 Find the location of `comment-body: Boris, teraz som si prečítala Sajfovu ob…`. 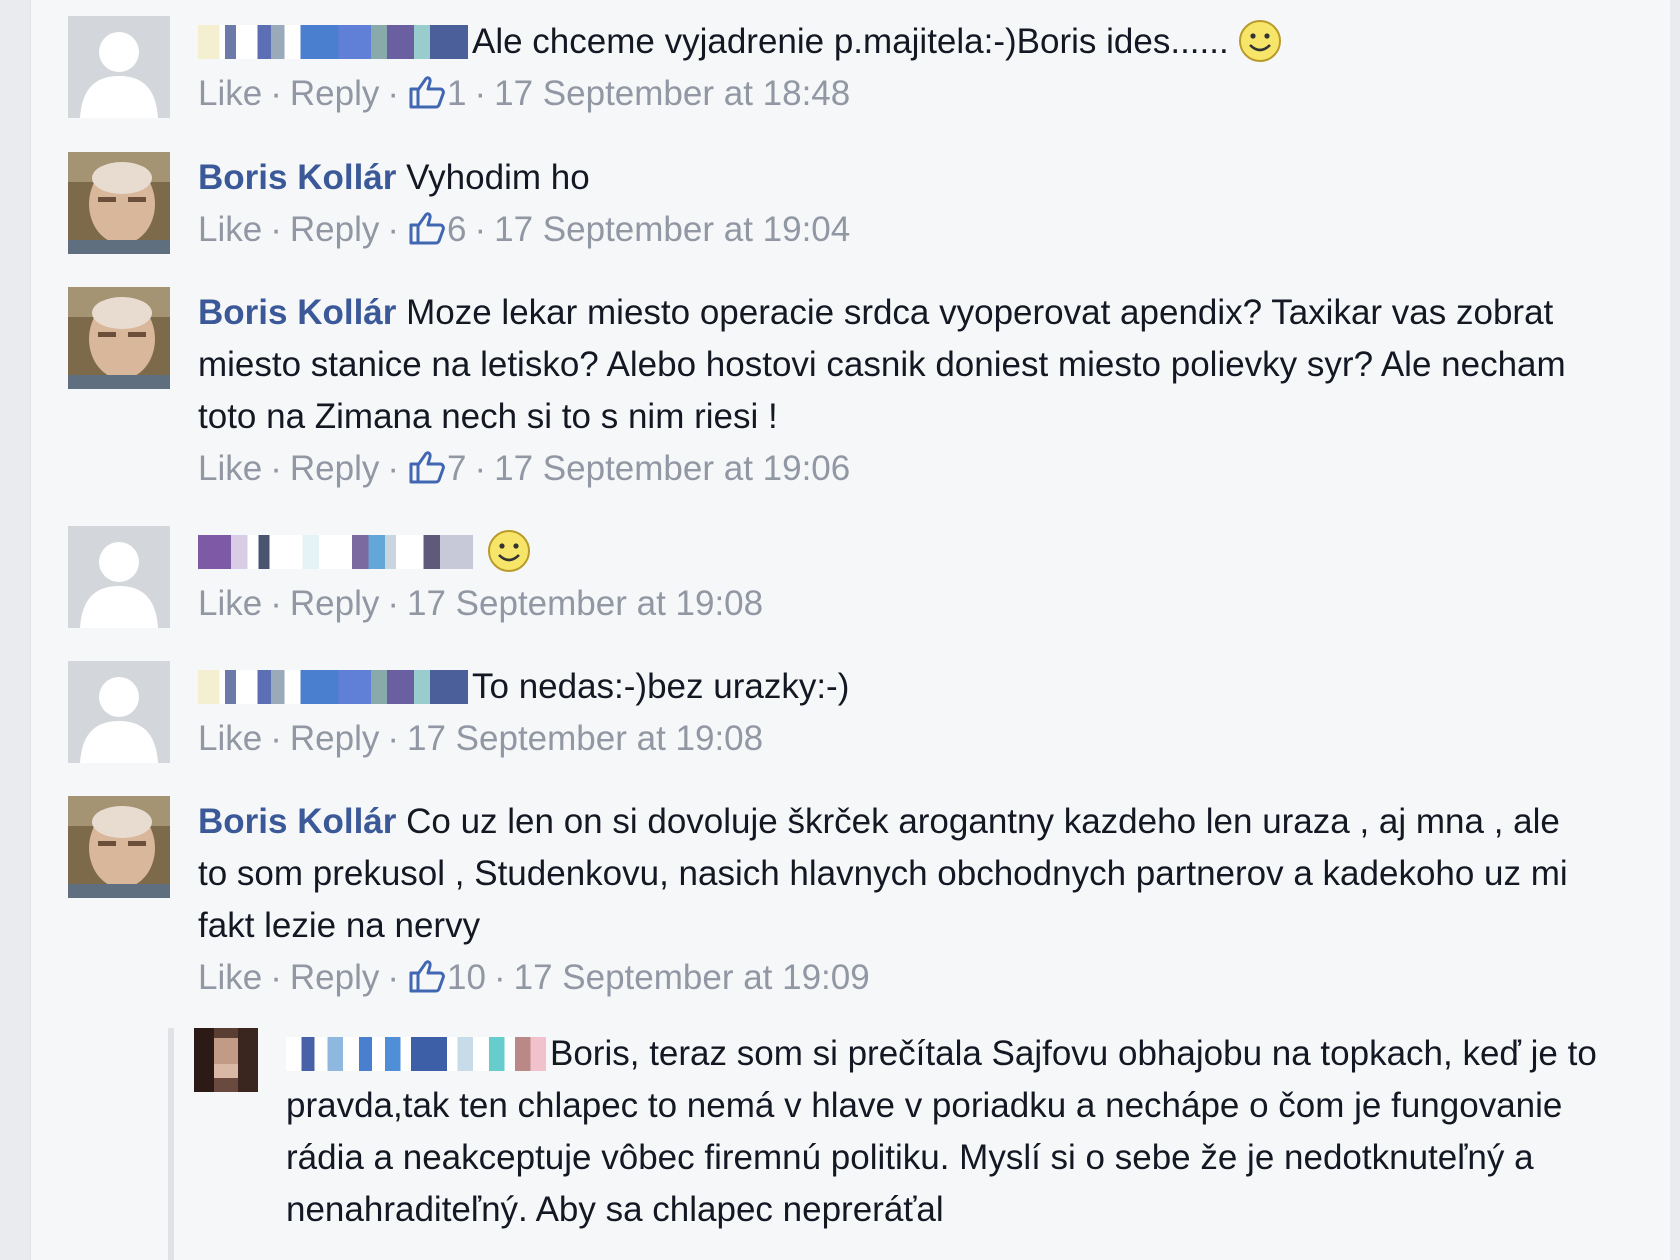

comment-body: Boris, teraz som si prečítala Sajfovu ob… is located at coordinates (950, 1132).